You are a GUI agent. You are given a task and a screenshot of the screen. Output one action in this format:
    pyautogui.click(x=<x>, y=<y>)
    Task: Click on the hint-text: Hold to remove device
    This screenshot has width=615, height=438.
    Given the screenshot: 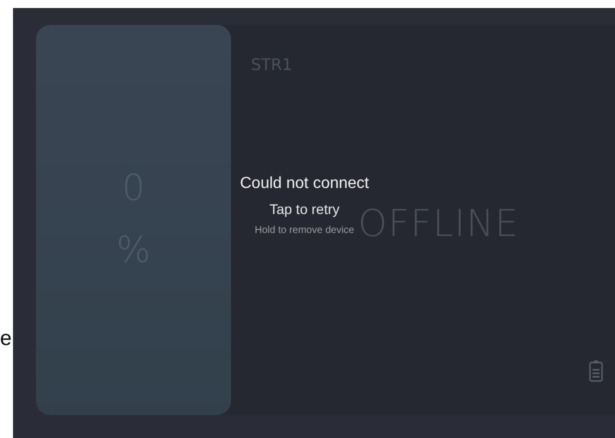 What is the action you would take?
    pyautogui.click(x=304, y=230)
    